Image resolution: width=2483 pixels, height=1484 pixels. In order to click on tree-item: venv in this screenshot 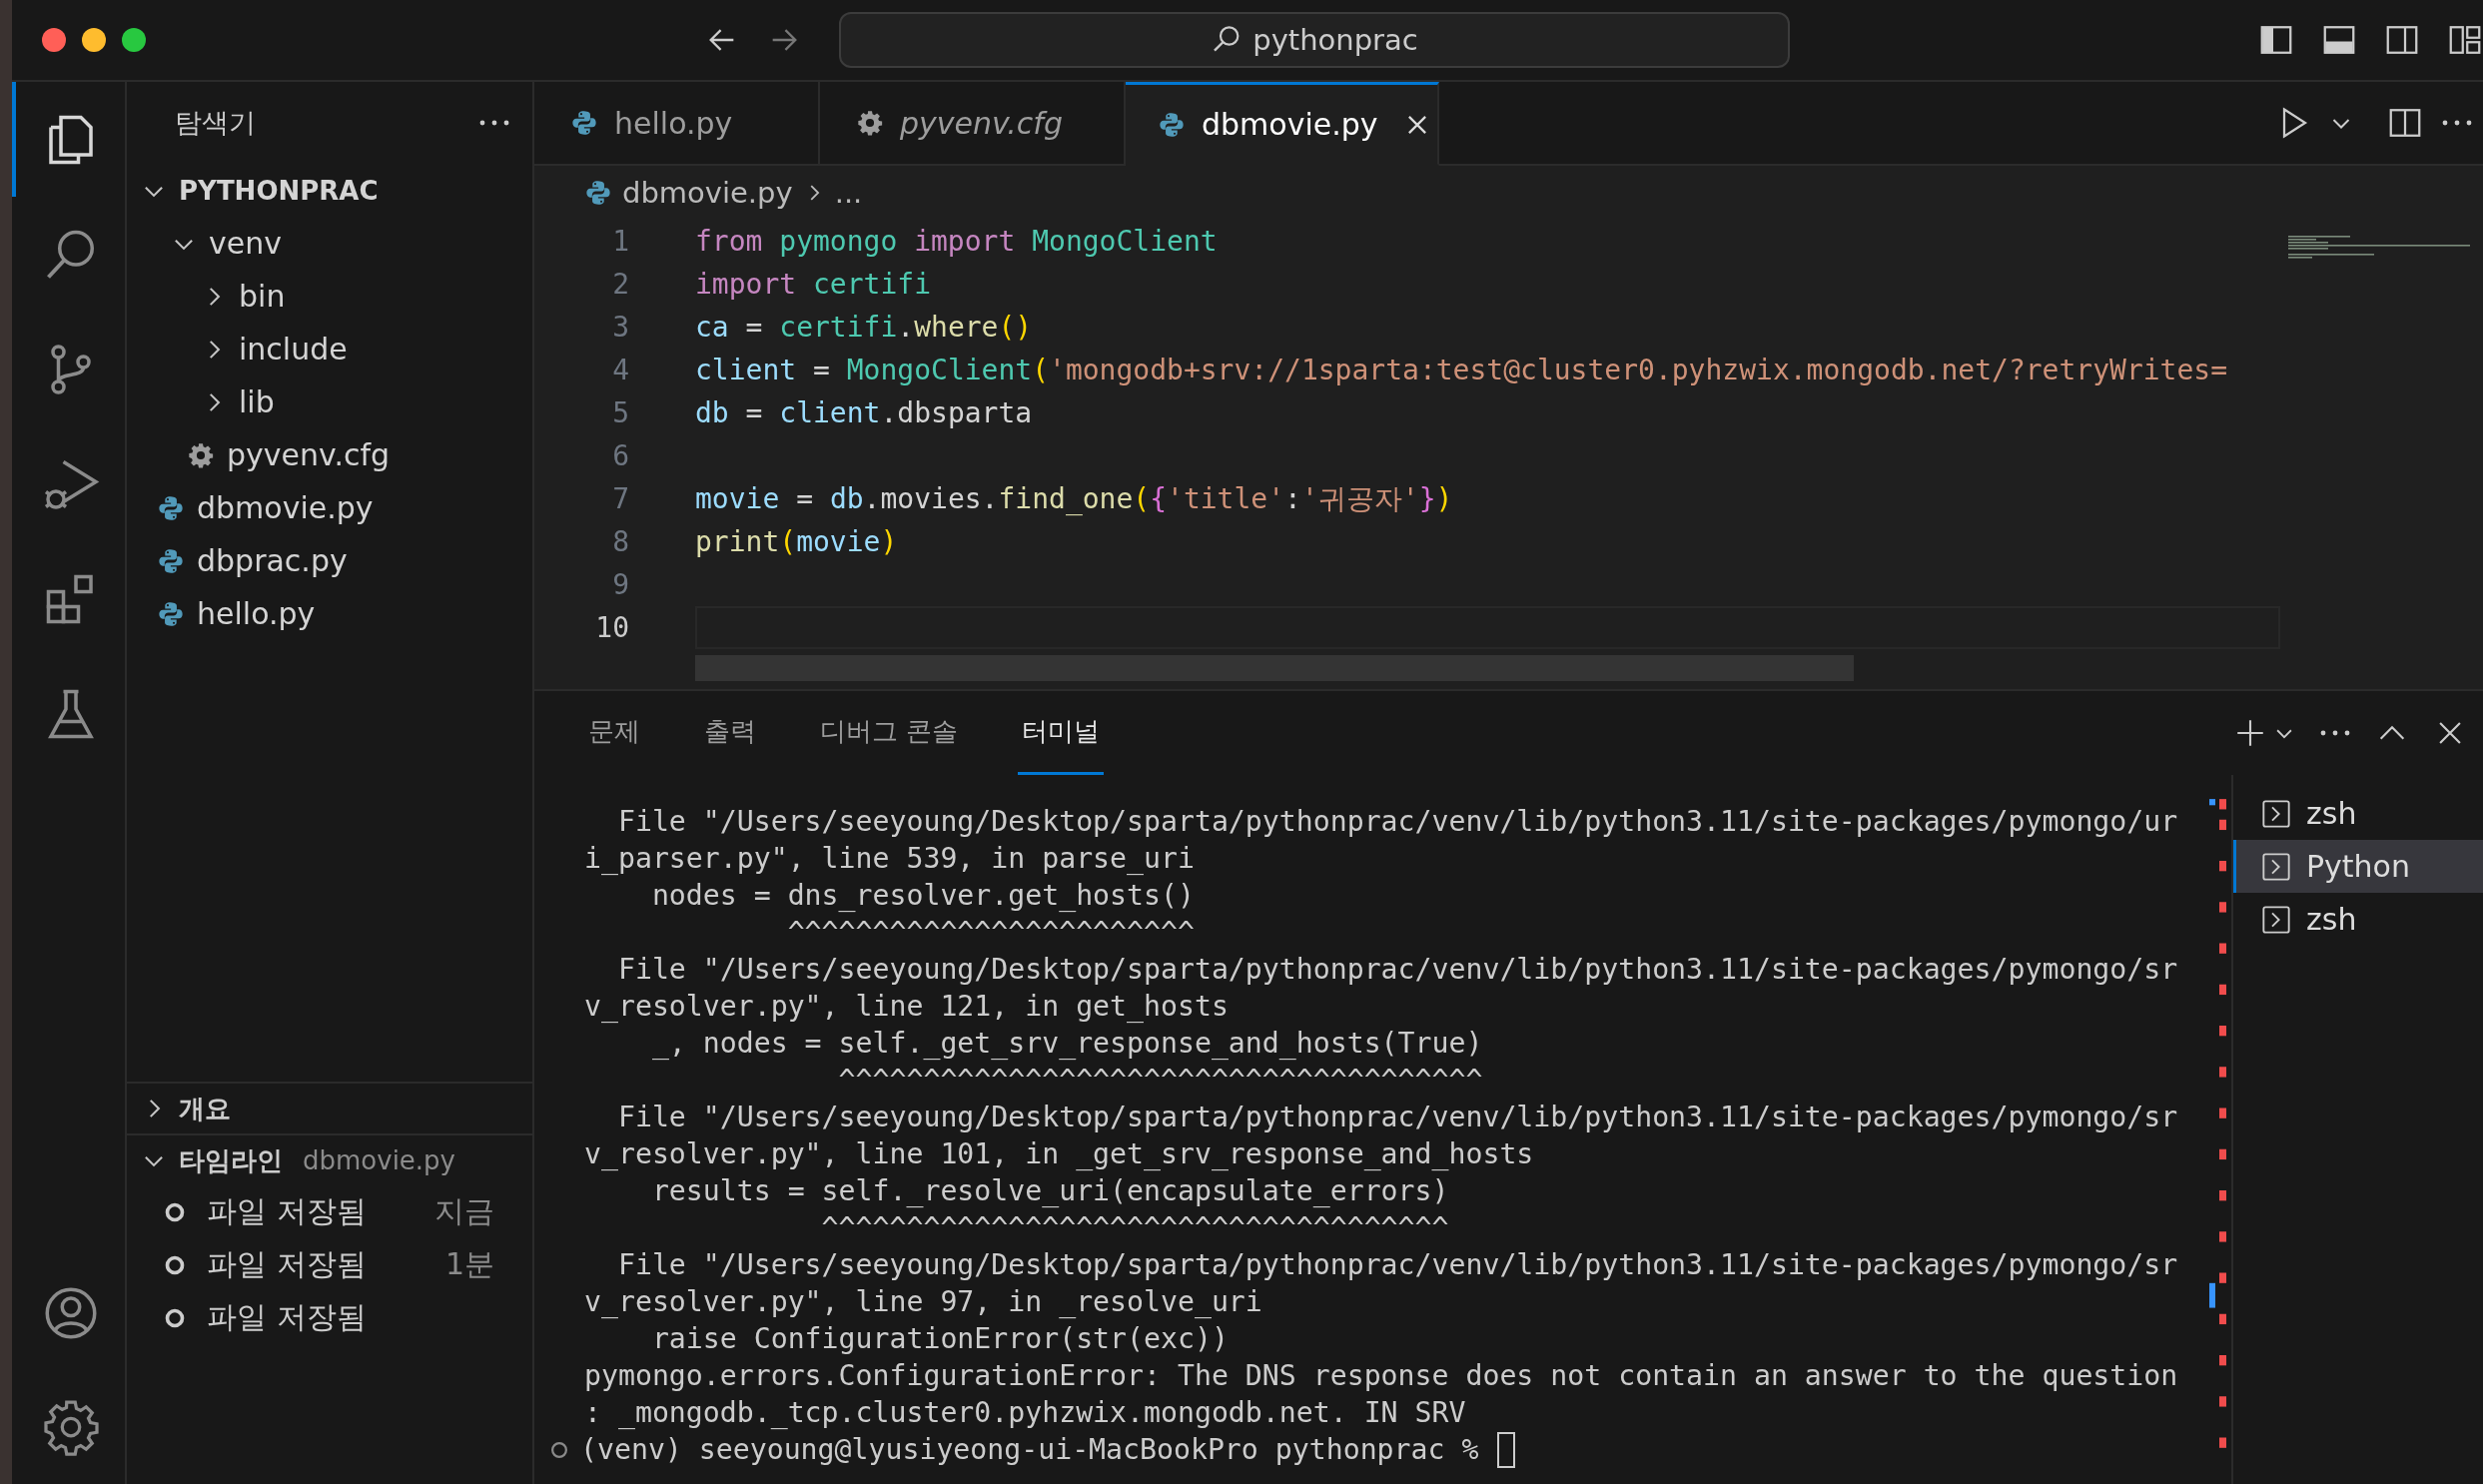, I will do `click(245, 243)`.